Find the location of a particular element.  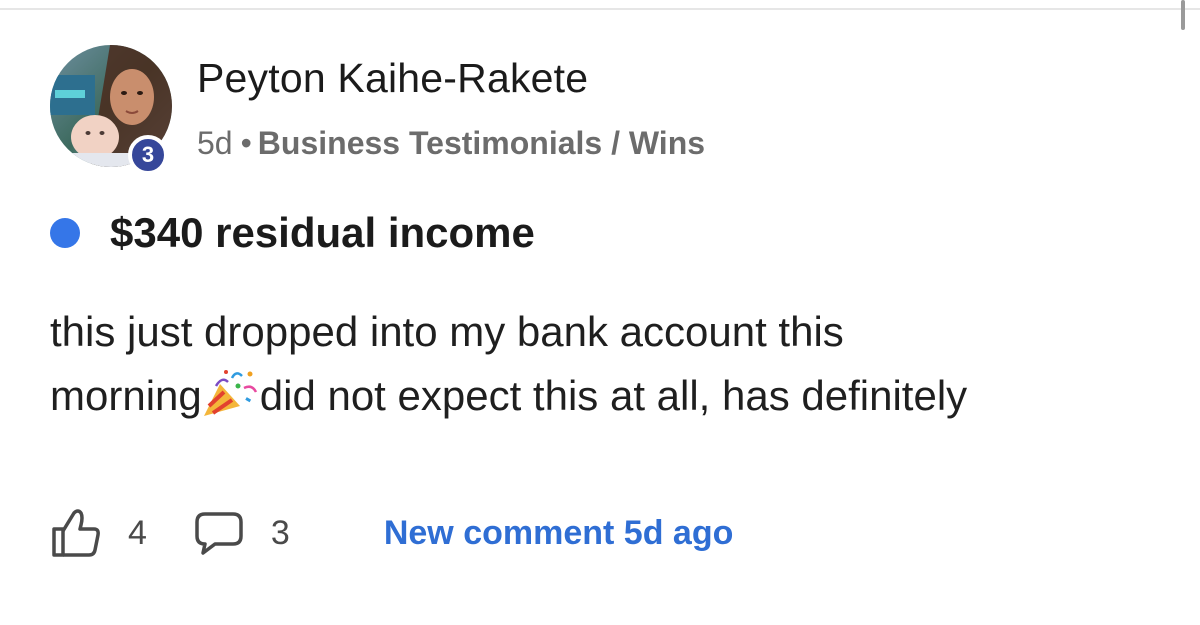

body-text: morning is located at coordinates (126, 395).